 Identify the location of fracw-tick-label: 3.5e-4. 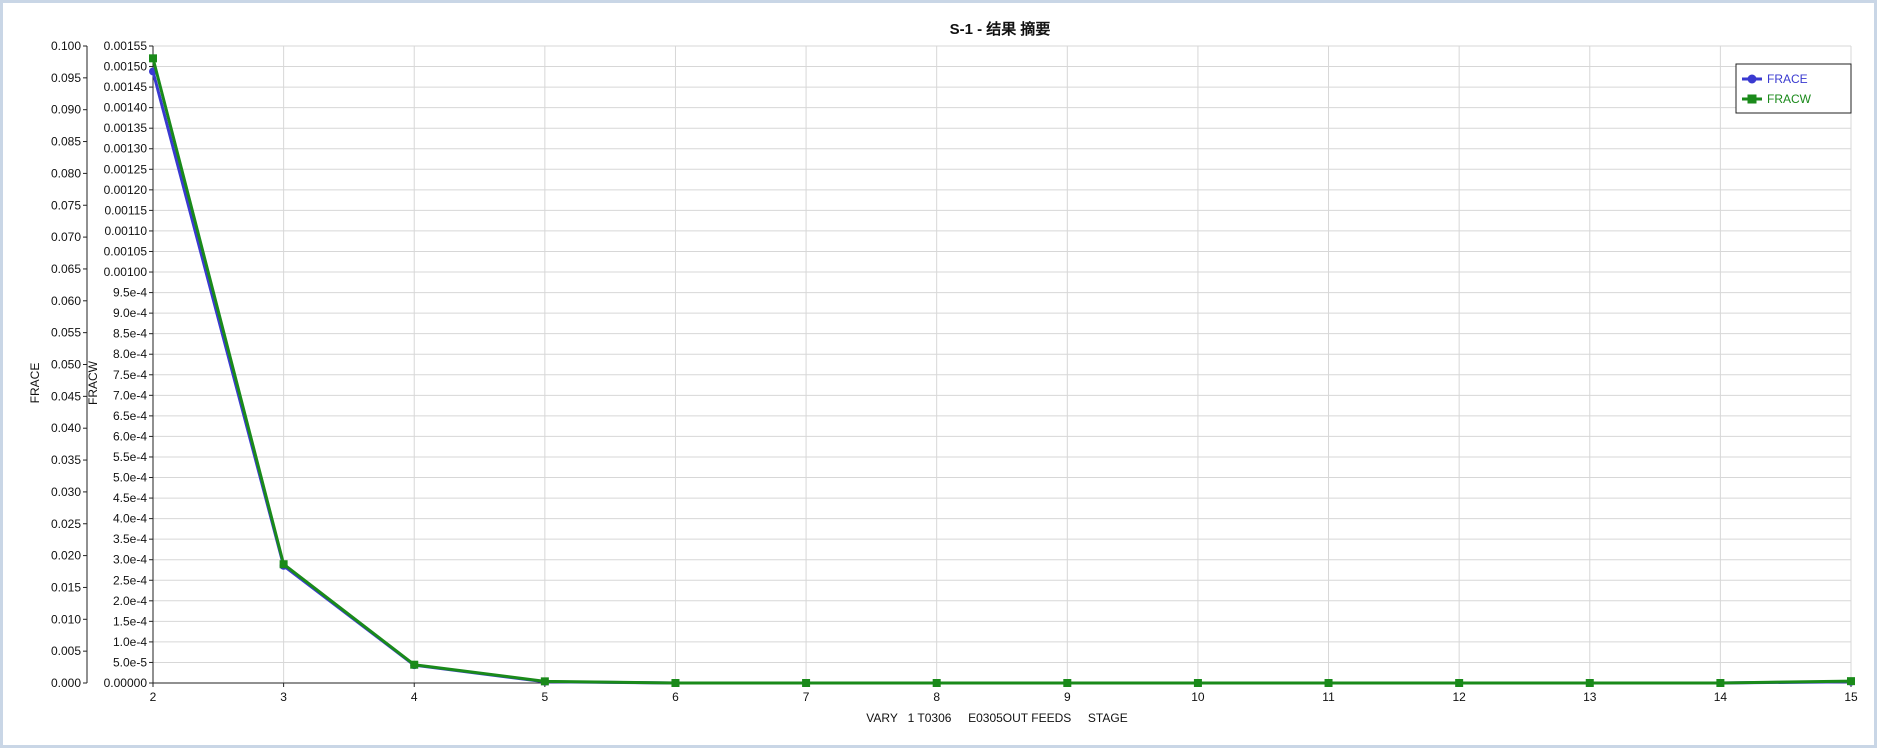
(130, 539).